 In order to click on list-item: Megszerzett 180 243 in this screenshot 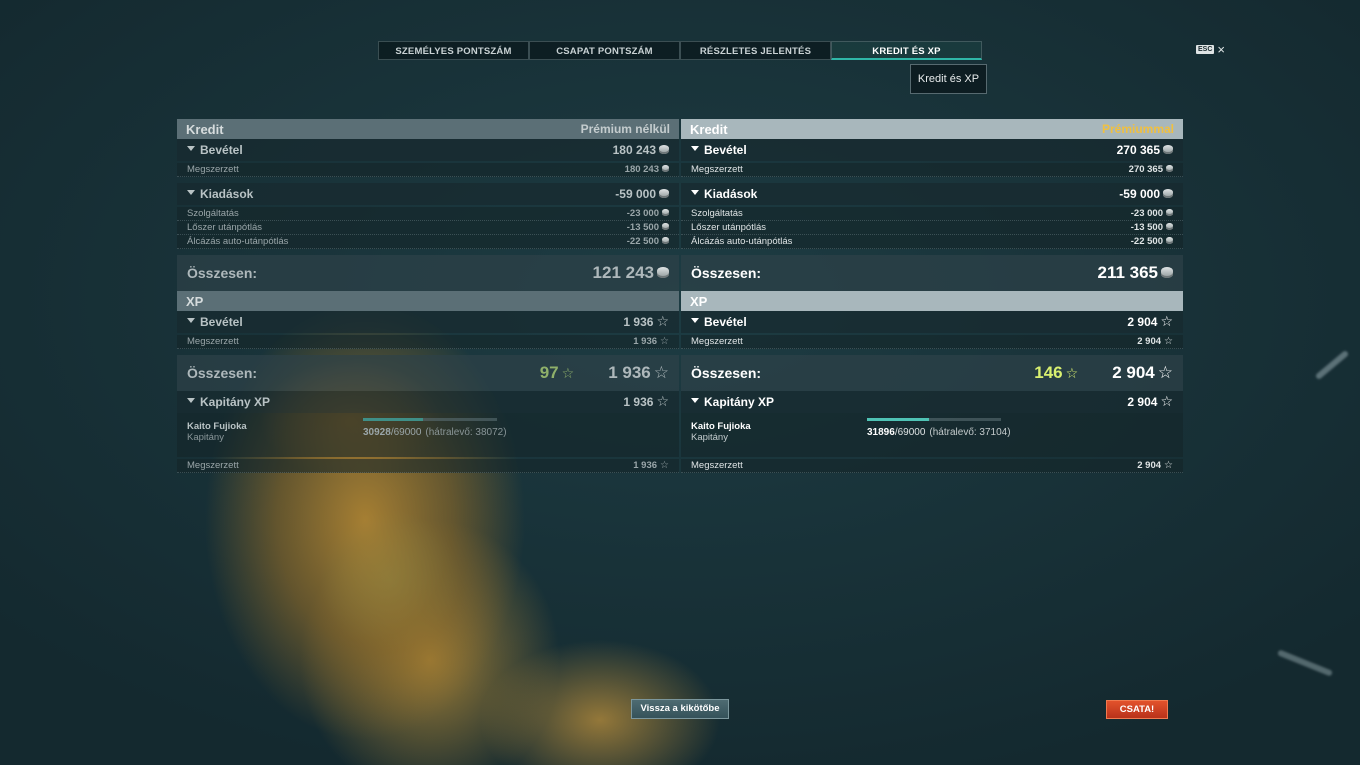, I will do `click(428, 170)`.